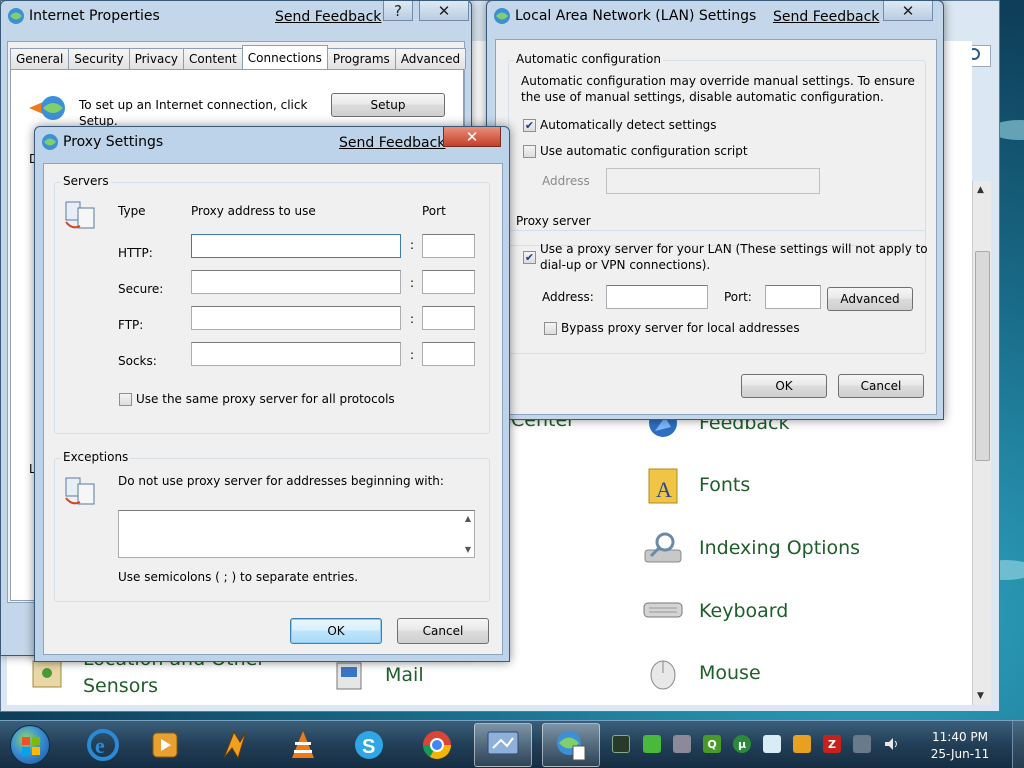 The width and height of the screenshot is (1024, 768). I want to click on ftp-label: FTP:, so click(131, 325).